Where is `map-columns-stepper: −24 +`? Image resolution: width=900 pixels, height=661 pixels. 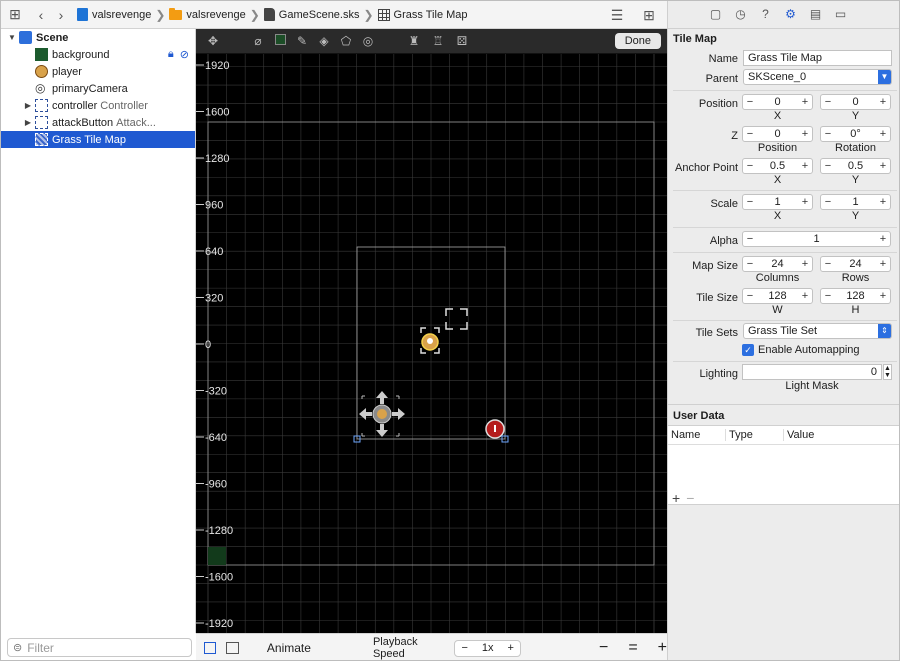
map-columns-stepper: −24 + is located at coordinates (777, 264).